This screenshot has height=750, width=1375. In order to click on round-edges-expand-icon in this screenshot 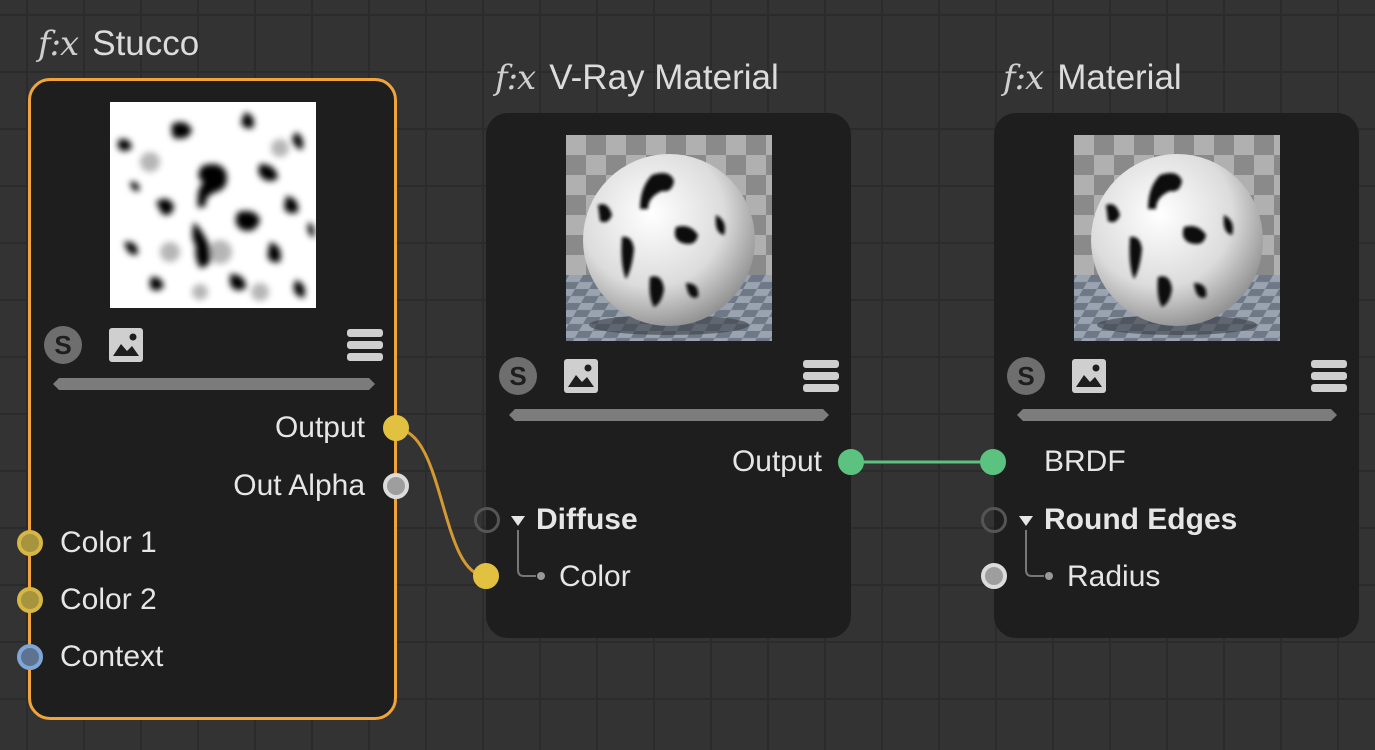, I will do `click(1026, 521)`.